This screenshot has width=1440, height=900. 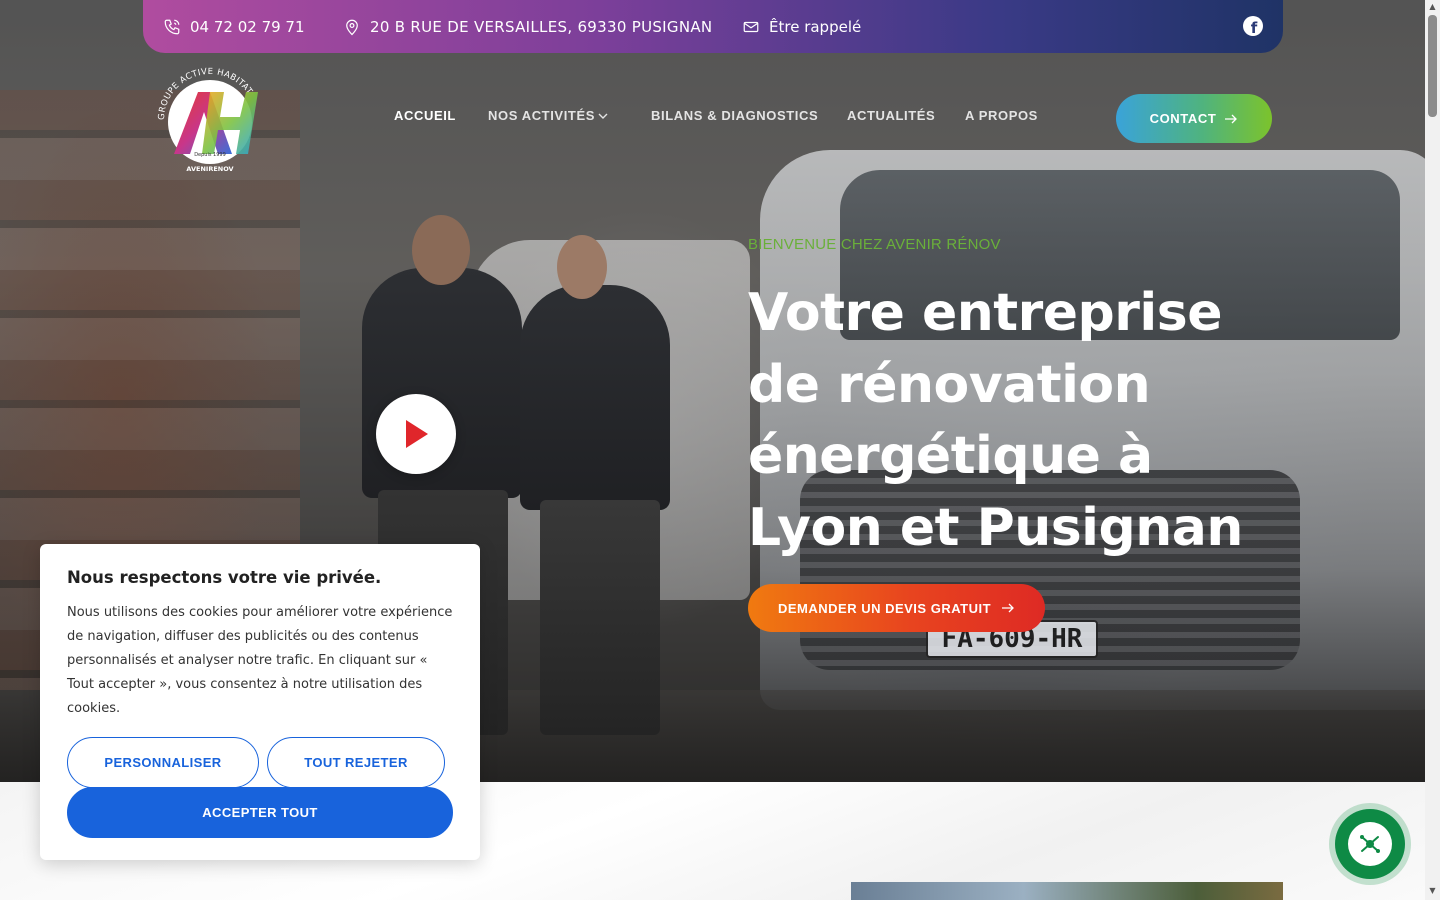 I want to click on video-play-button, so click(x=416, y=434).